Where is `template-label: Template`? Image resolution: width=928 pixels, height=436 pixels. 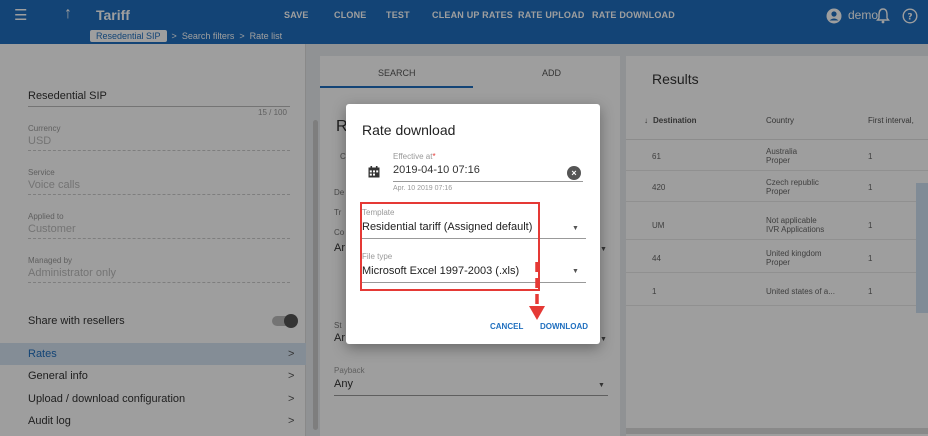
template-label: Template is located at coordinates (378, 212).